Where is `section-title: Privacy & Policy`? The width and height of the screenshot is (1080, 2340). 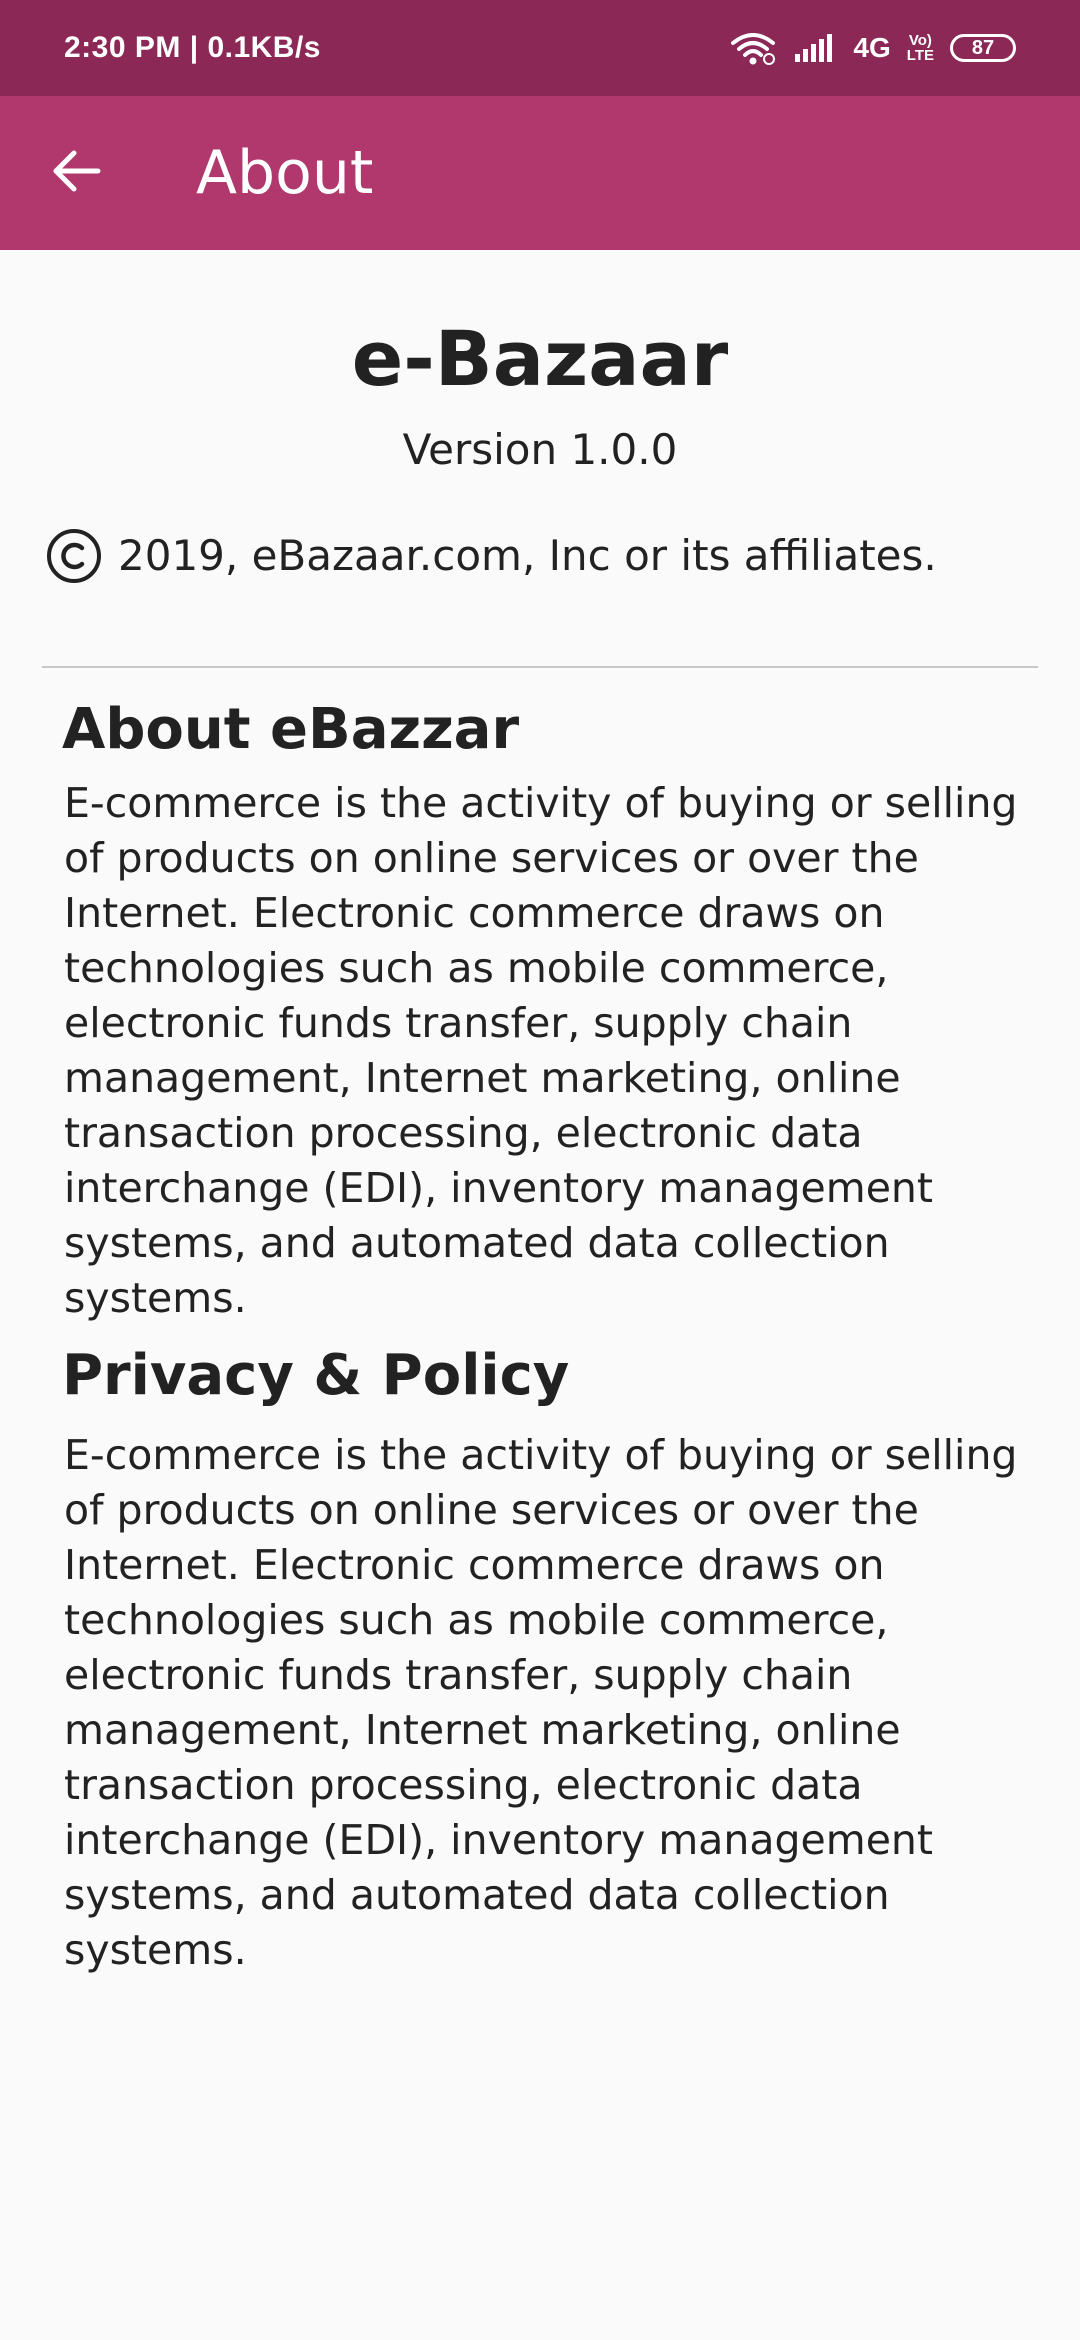 section-title: Privacy & Policy is located at coordinates (316, 1375).